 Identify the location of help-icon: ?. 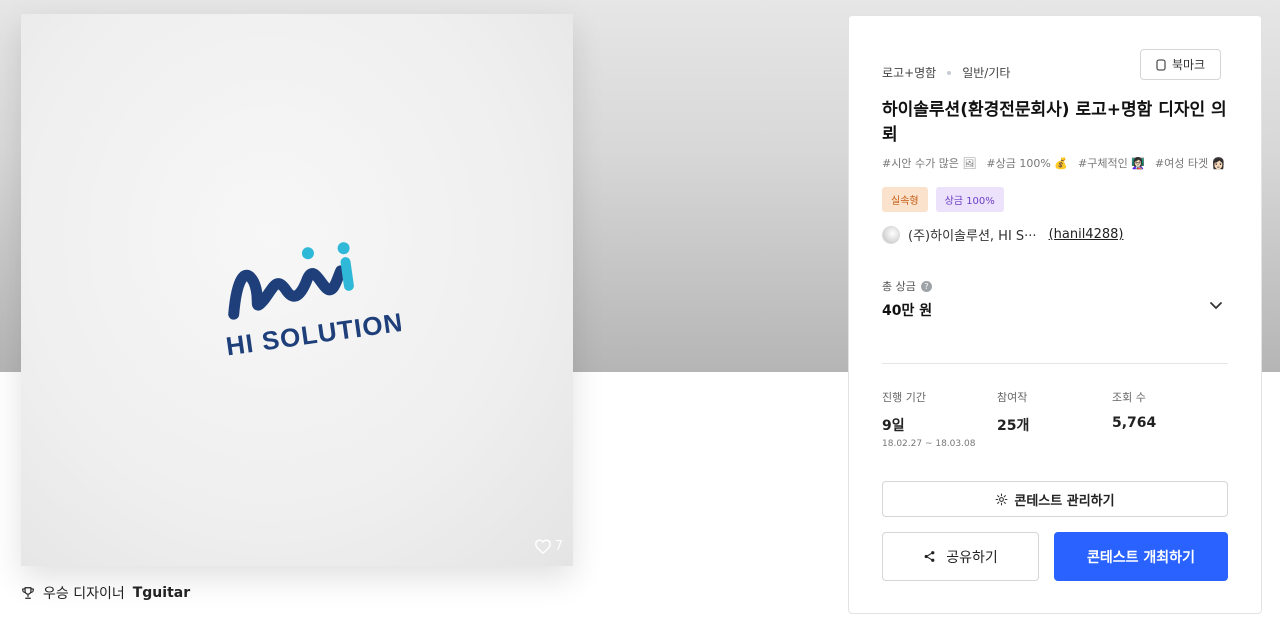
(926, 286).